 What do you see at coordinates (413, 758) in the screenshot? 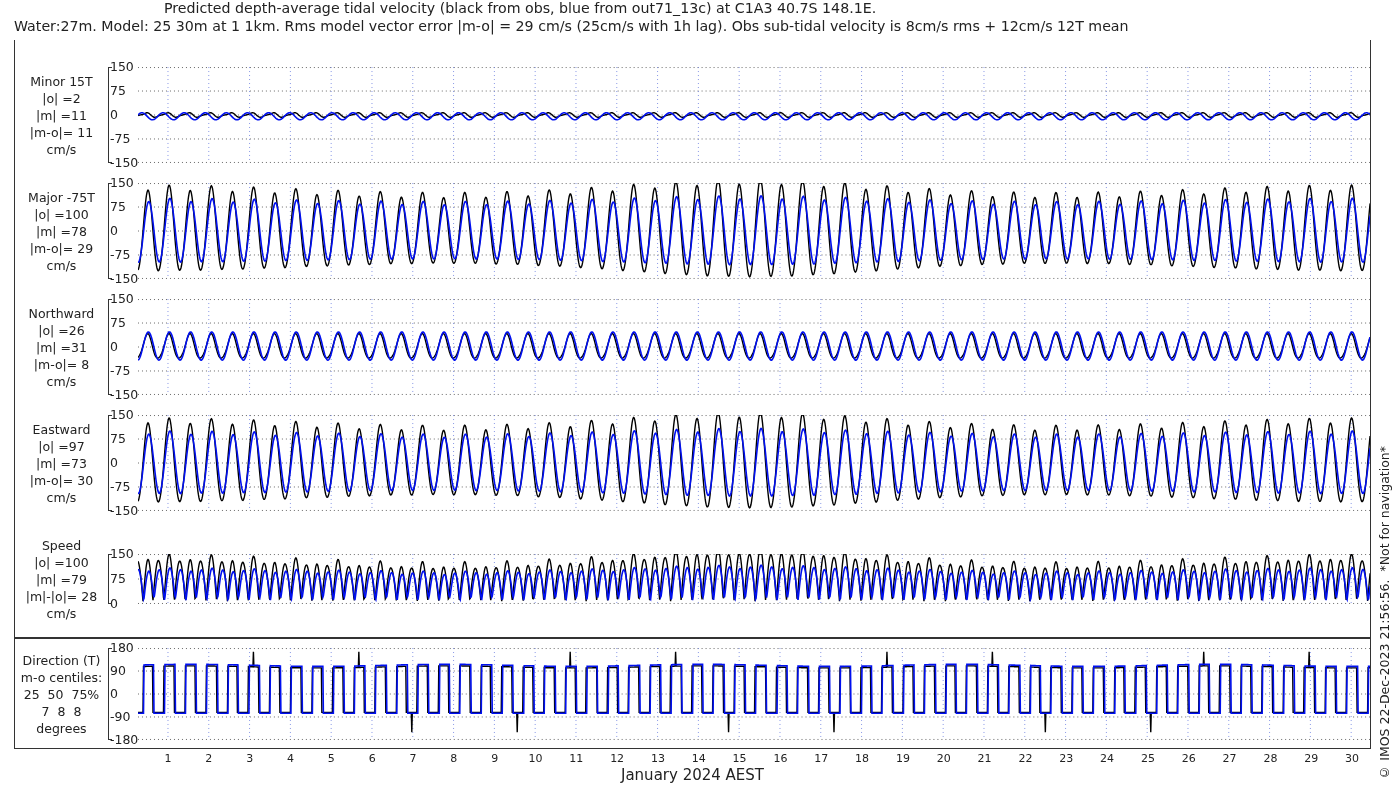
I see `x-tick-label: 7` at bounding box center [413, 758].